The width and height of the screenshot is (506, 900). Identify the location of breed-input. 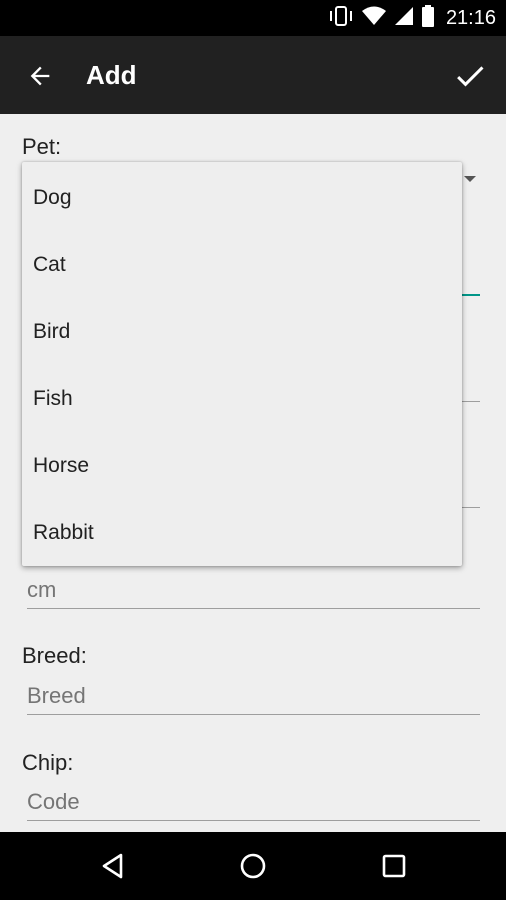
(253, 696).